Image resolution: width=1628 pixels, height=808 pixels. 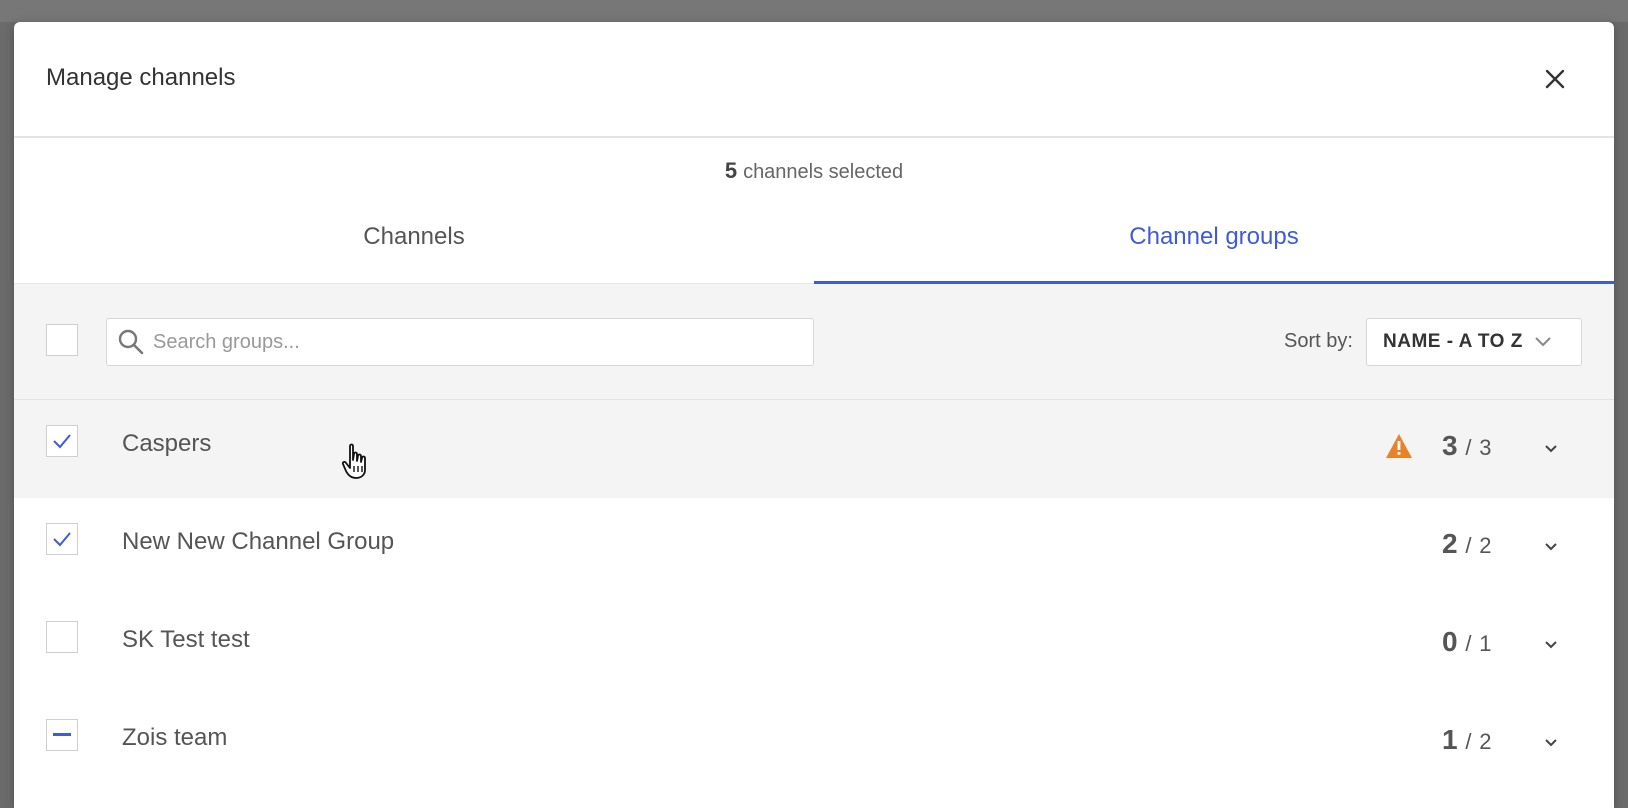 I want to click on search-icon, so click(x=132, y=342).